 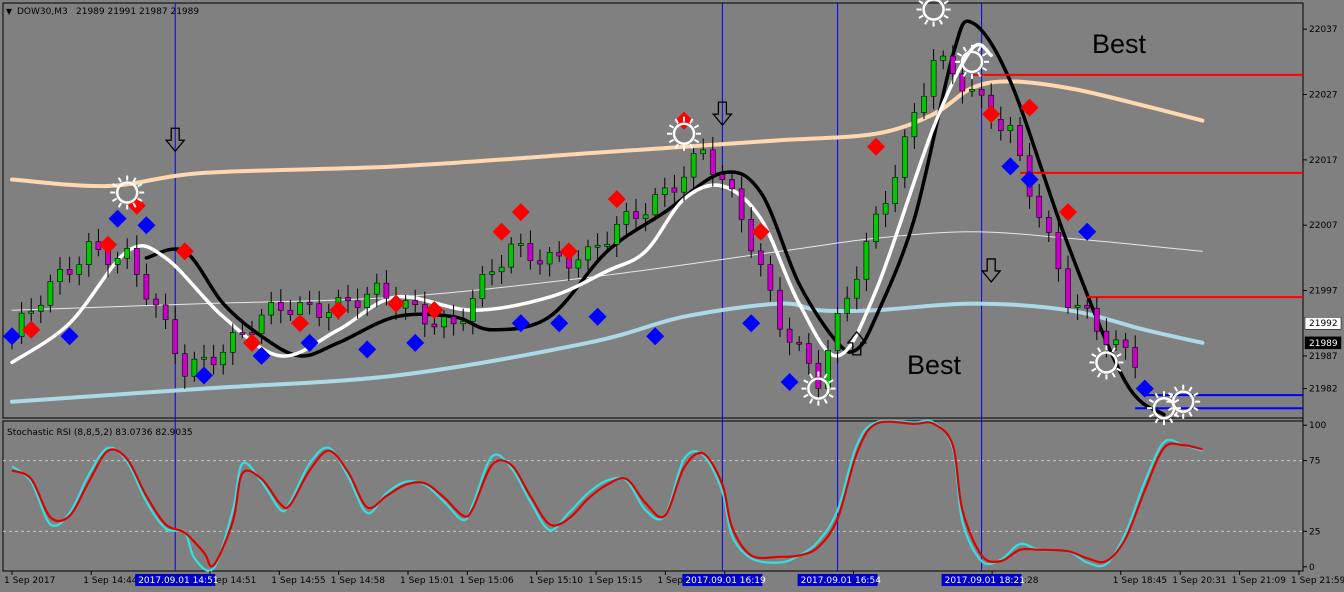 What do you see at coordinates (29, 581) in the screenshot?
I see `time-tick-label: 1 Sep 2017` at bounding box center [29, 581].